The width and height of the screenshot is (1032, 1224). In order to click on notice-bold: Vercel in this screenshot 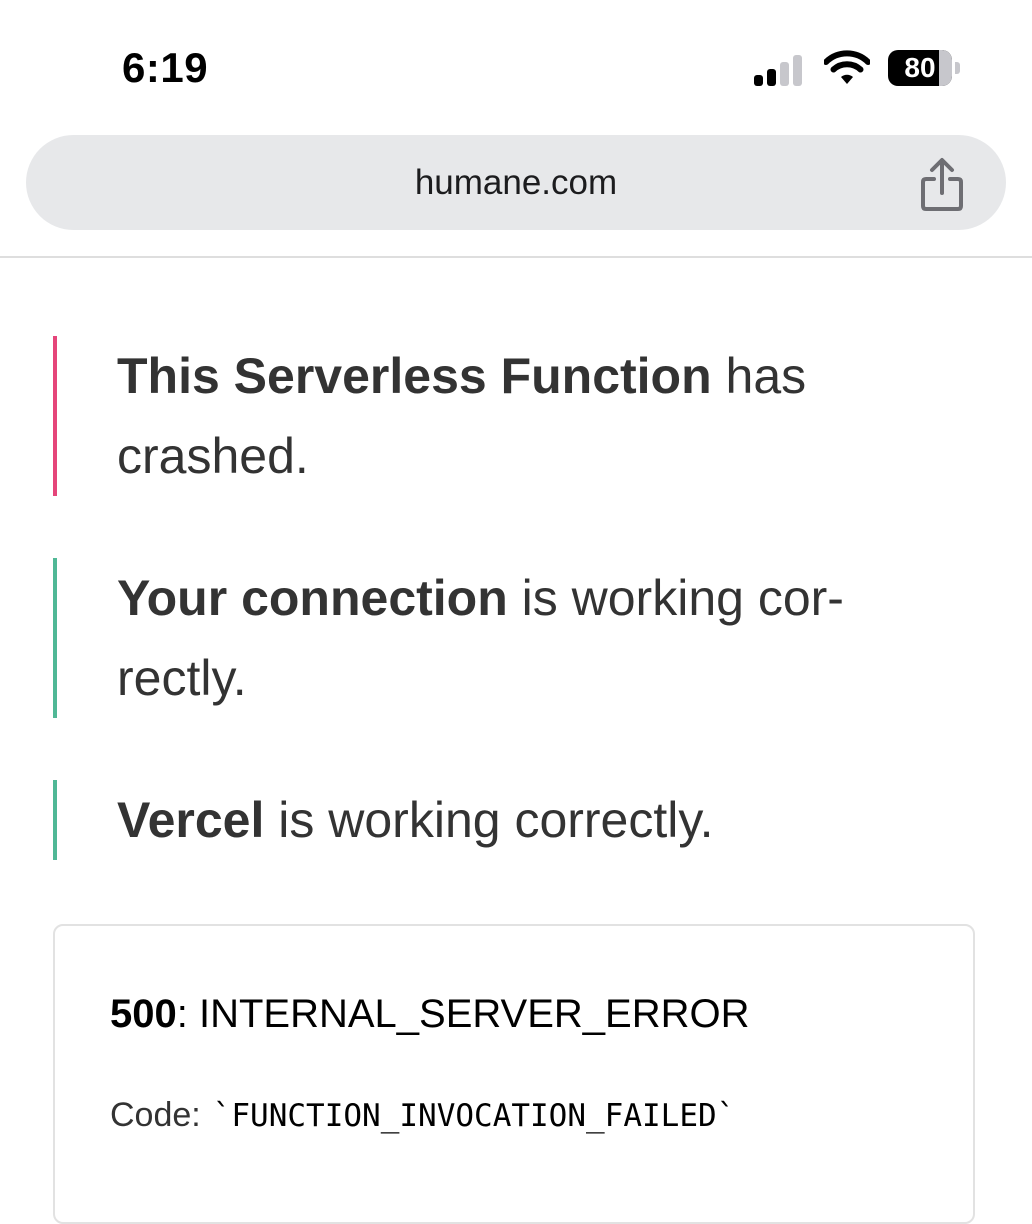, I will do `click(191, 820)`.